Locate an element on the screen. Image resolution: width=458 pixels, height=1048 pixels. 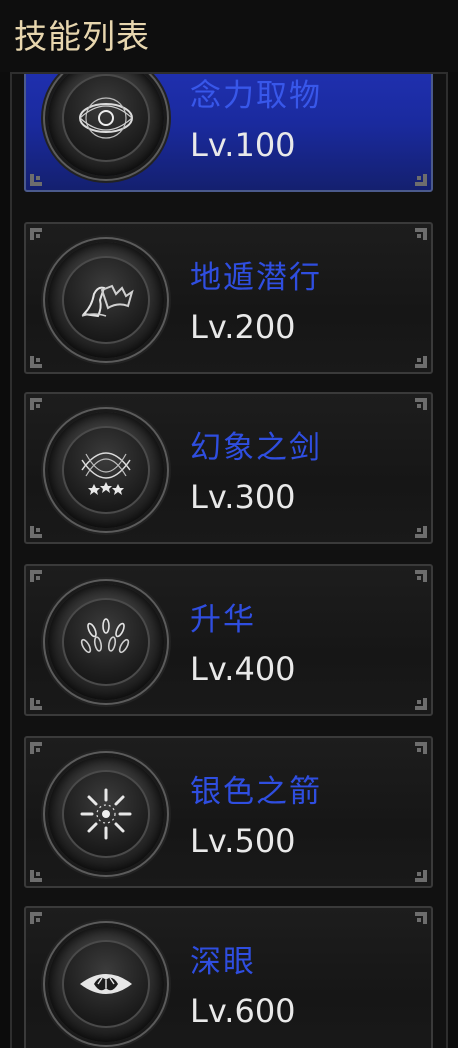
skill-row-shenyan: 深眼 Lv.600 is located at coordinates (228, 977).